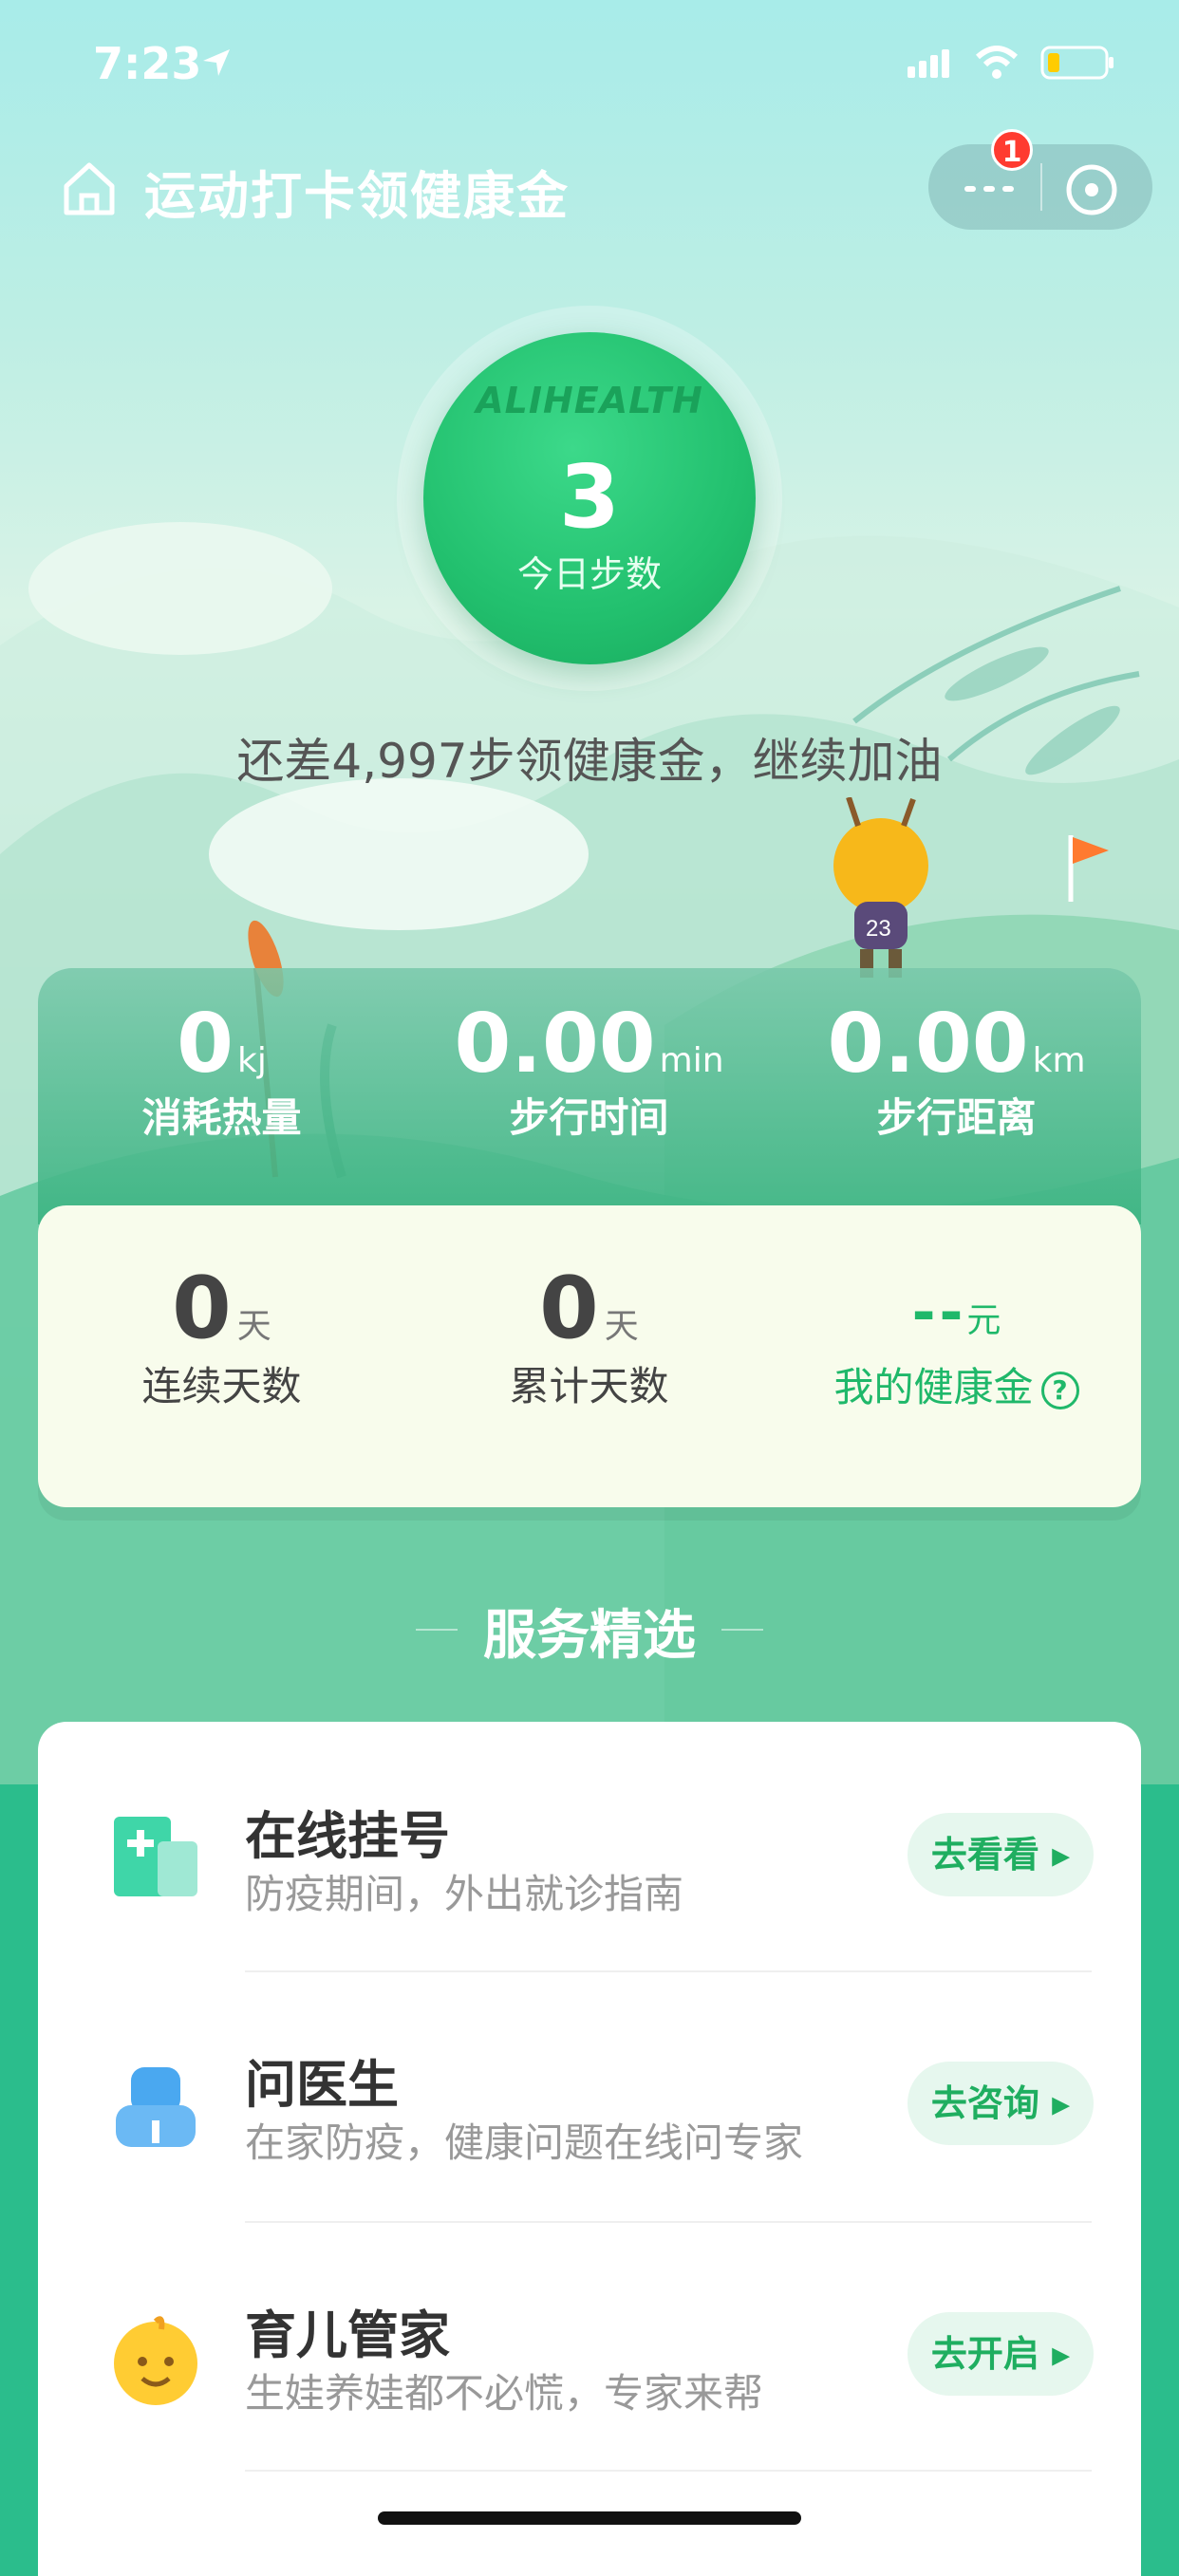  Describe the element at coordinates (589, 761) in the screenshot. I see `steps-remaining-hint: 还差4,997步领健康金，继续加油` at that location.